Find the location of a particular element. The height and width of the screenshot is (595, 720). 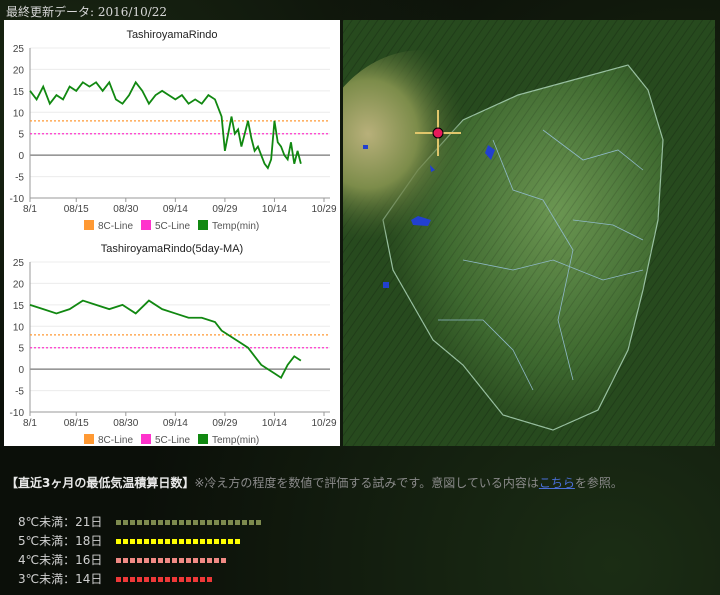

legend-label: 8C-Line is located at coordinates (115, 440).